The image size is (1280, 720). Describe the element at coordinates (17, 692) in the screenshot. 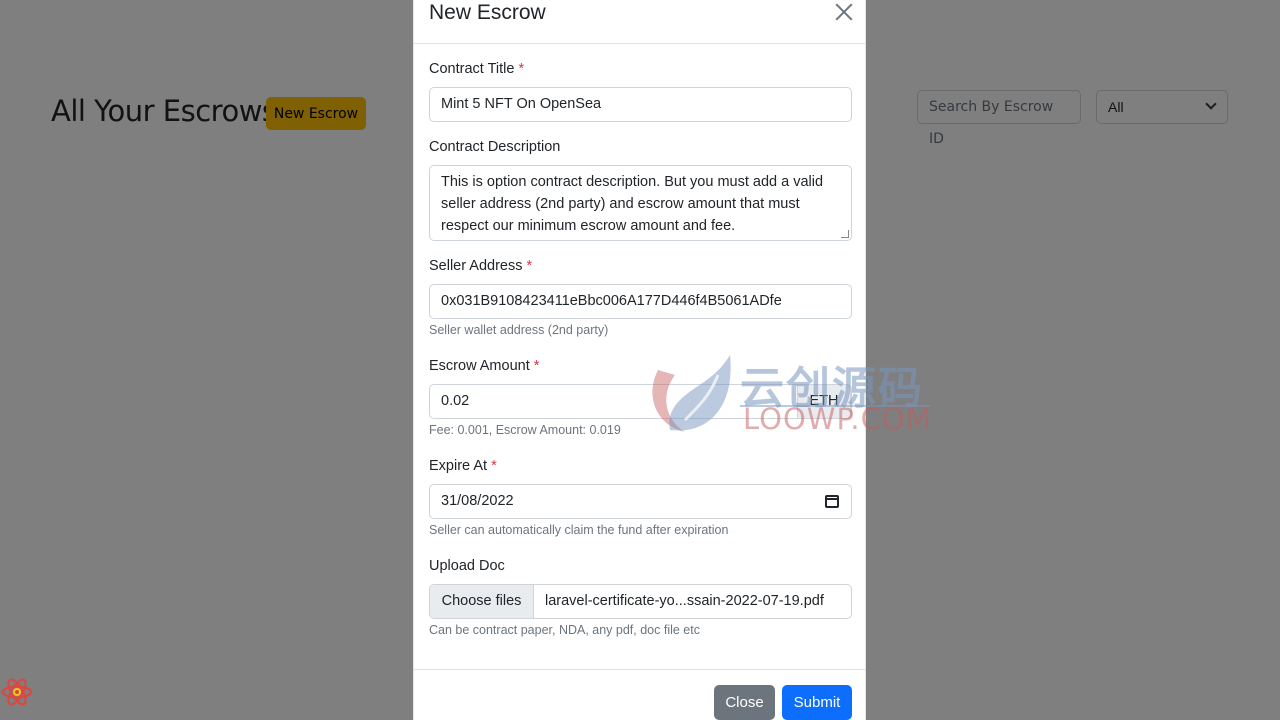

I see `react-devtools-icon` at that location.